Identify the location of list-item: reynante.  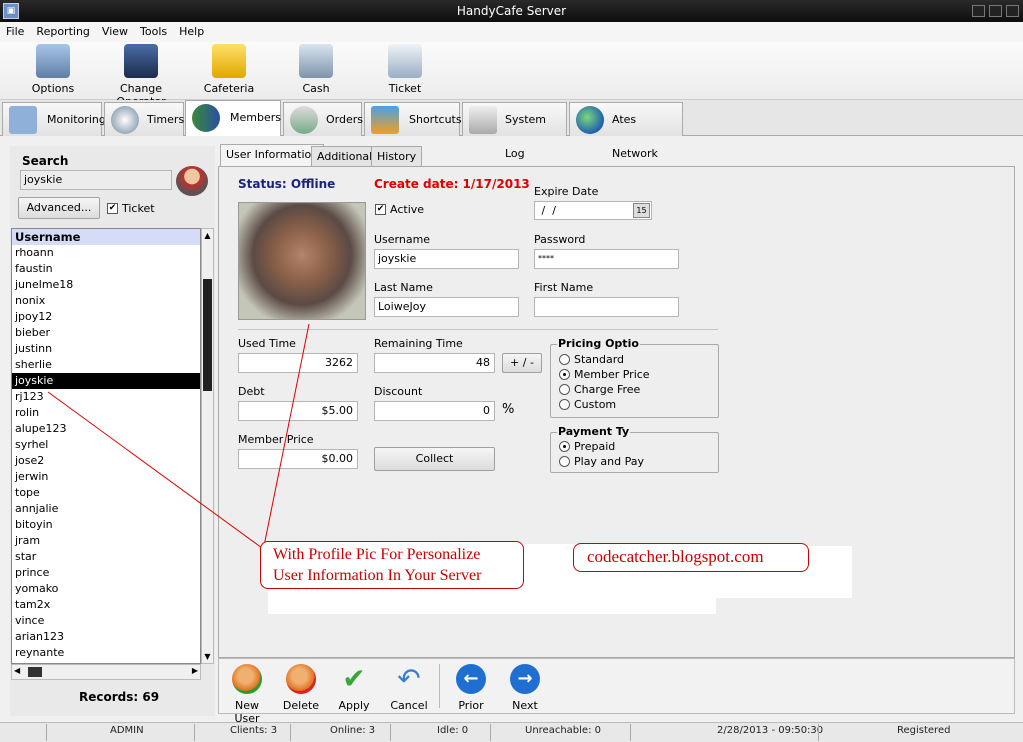
(106, 653).